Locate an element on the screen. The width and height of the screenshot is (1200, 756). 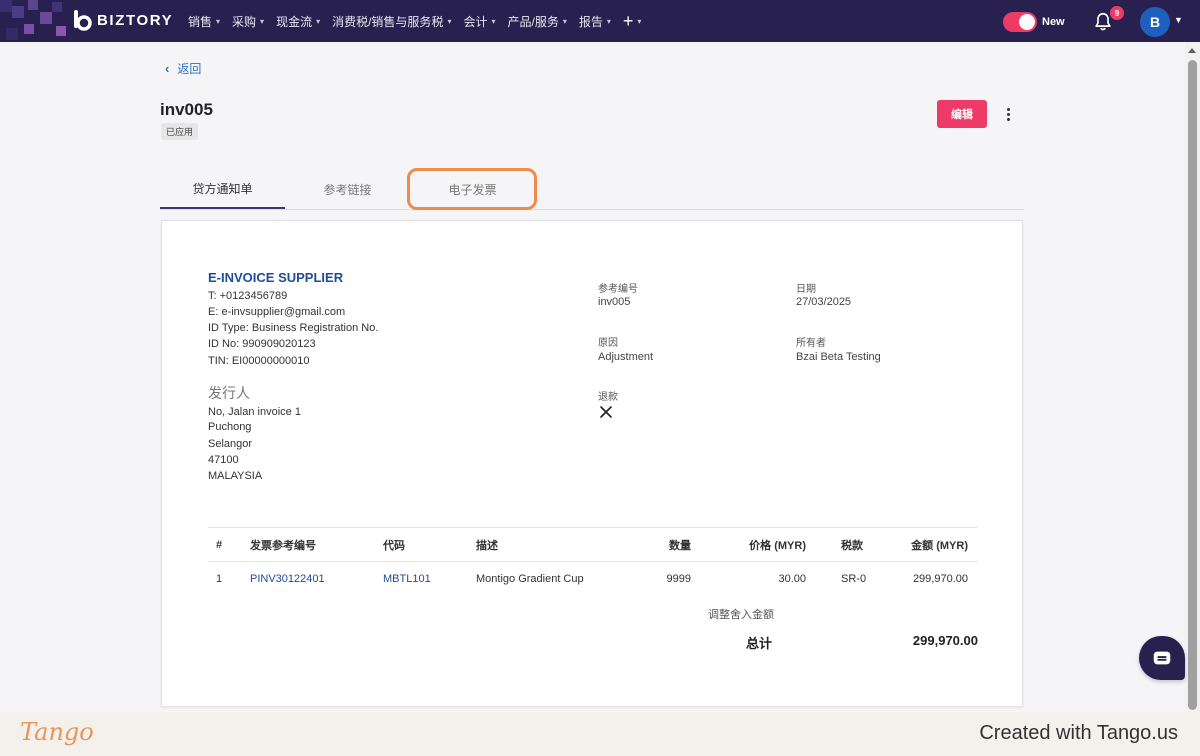
page-scrollbar is located at coordinates (1192, 377).